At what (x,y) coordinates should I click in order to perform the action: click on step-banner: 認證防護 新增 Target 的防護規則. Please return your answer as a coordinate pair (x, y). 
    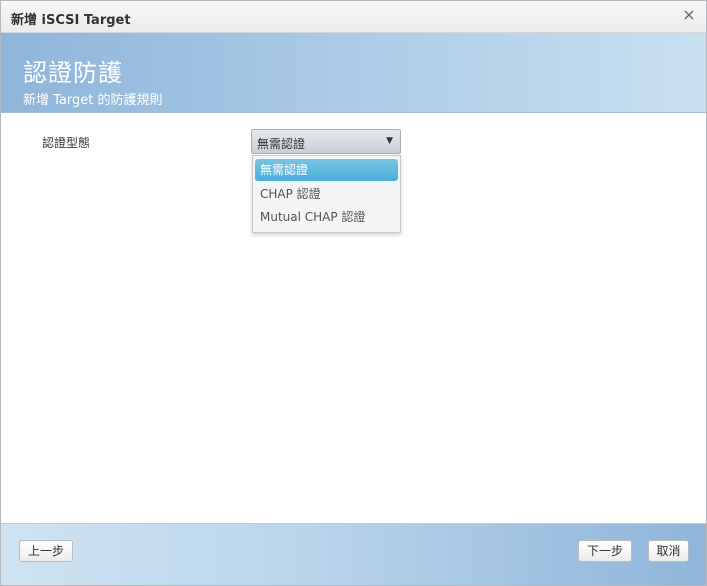
    Looking at the image, I should click on (353, 73).